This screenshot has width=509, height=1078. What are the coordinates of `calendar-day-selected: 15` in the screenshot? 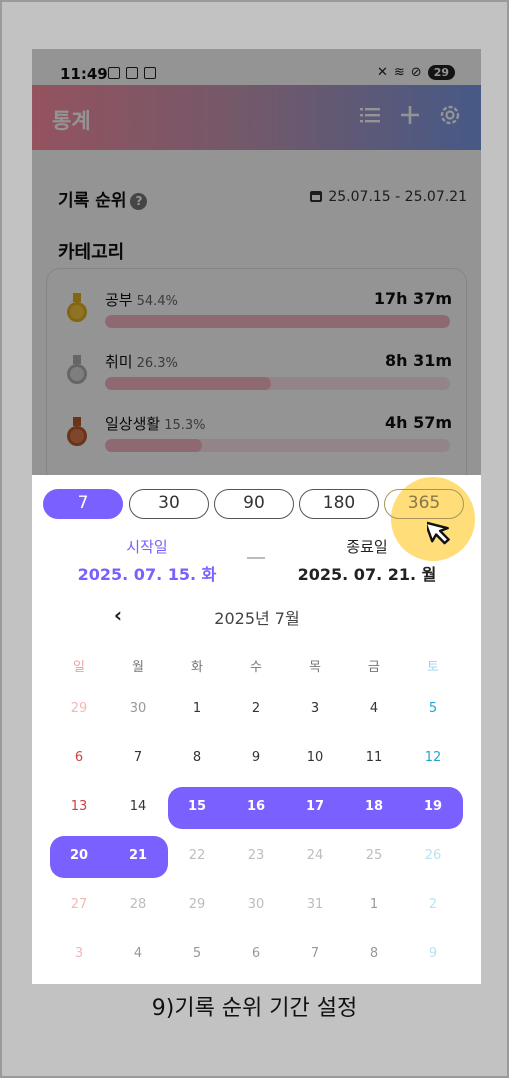 It's located at (197, 809).